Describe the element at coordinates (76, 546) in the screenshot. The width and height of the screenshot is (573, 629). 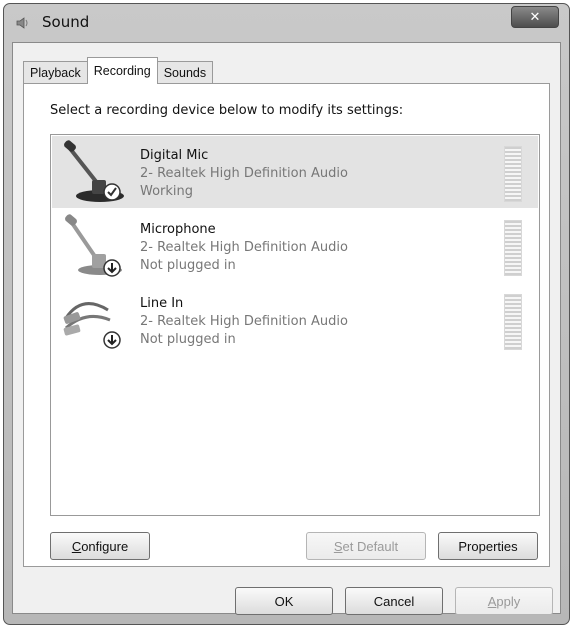
I see `configure-mnemonic: C` at that location.